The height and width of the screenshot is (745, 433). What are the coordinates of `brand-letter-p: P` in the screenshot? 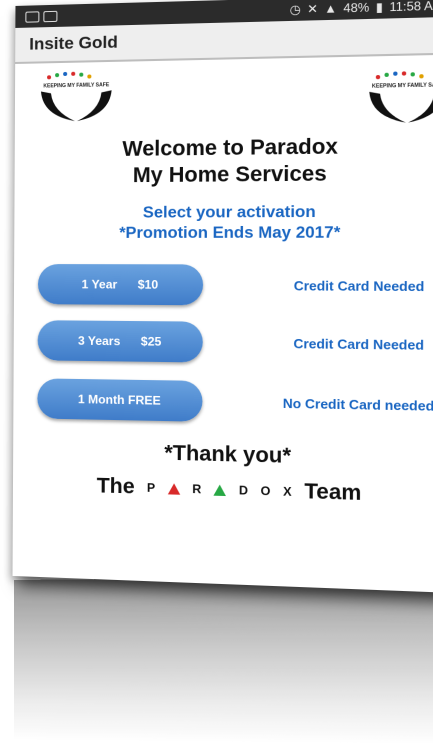 It's located at (151, 488).